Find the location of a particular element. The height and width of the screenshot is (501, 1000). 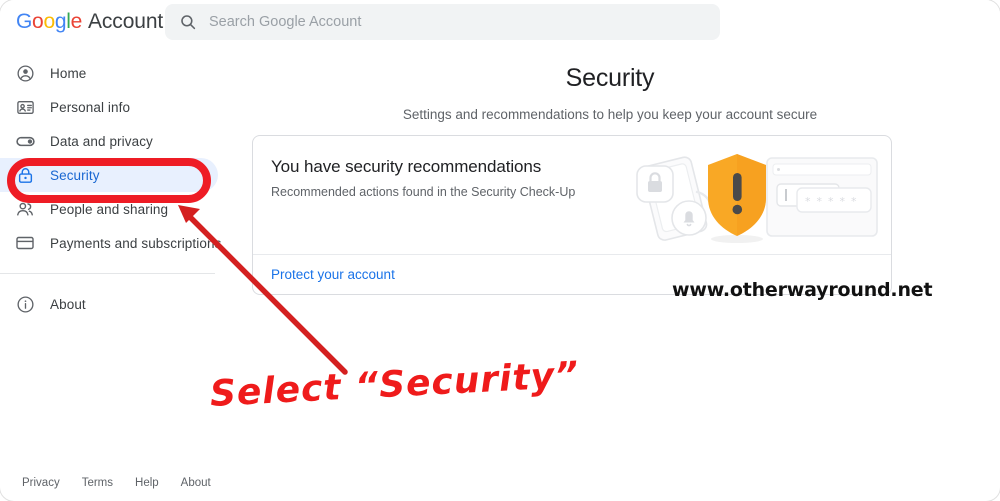

logo-letter-o2: o is located at coordinates (49, 21).